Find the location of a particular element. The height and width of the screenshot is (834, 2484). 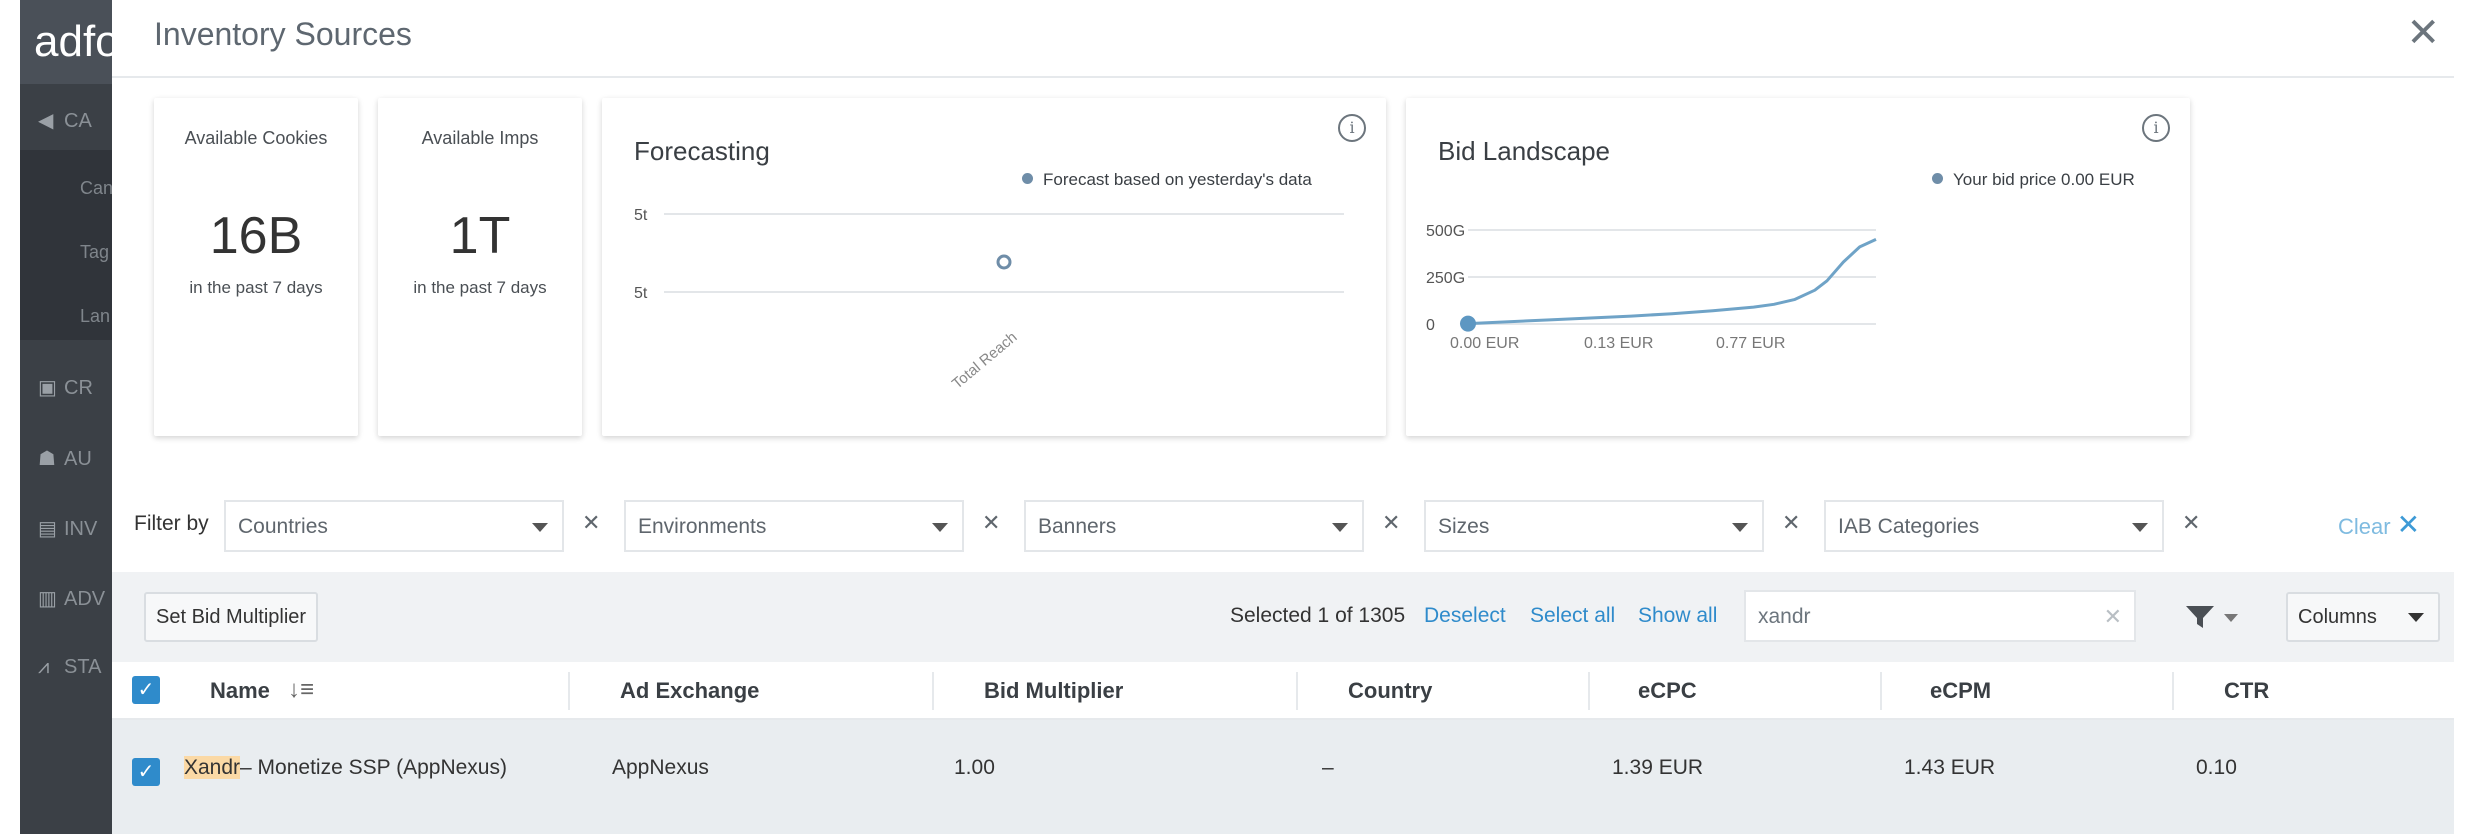

stat-card-imps: Available Imps 1T in the past 7 days is located at coordinates (480, 267).